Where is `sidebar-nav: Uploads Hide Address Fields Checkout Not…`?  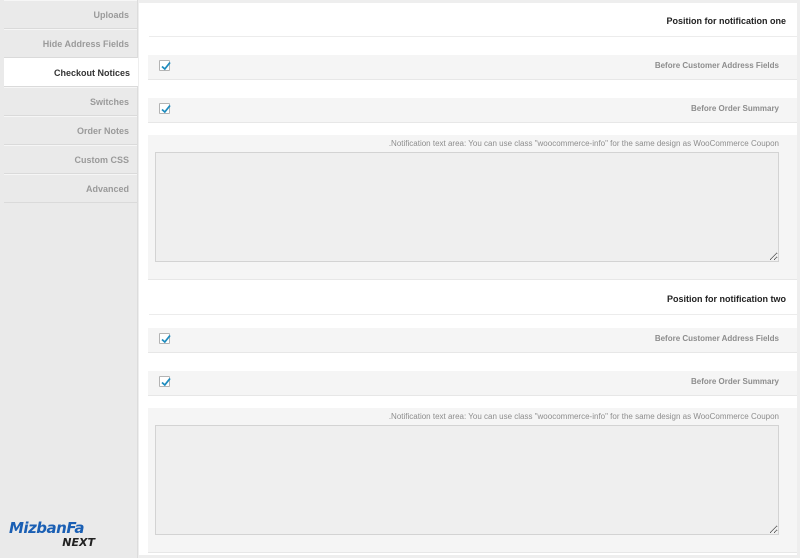
sidebar-nav: Uploads Hide Address Fields Checkout Not… is located at coordinates (69, 101).